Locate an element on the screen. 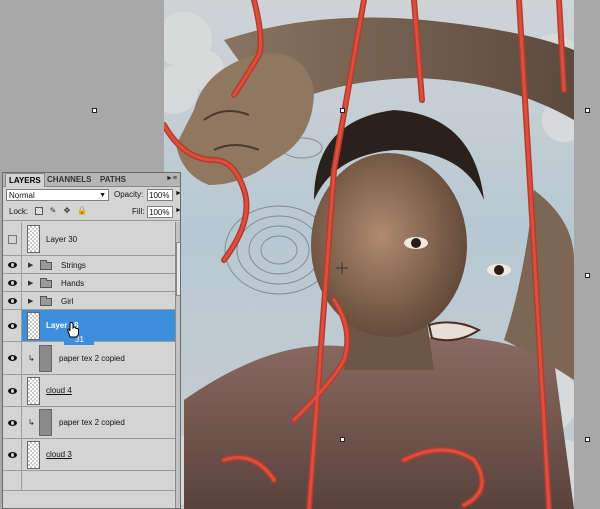 The width and height of the screenshot is (600, 509). layer-name: cloud 3 is located at coordinates (59, 454).